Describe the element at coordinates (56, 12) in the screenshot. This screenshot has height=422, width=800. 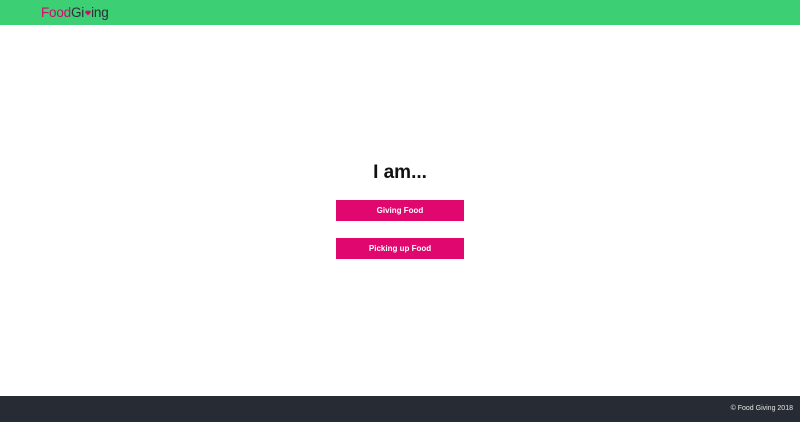
I see `logo-food-text: Food` at that location.